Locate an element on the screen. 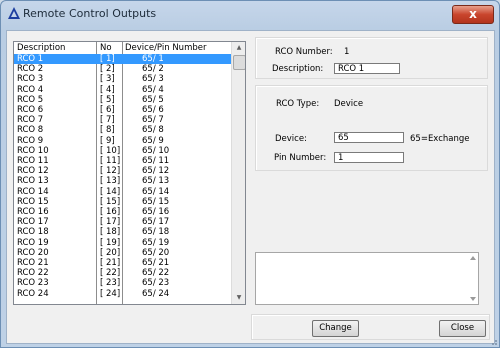 The height and width of the screenshot is (348, 500). list-item-number: [ 10] is located at coordinates (110, 150).